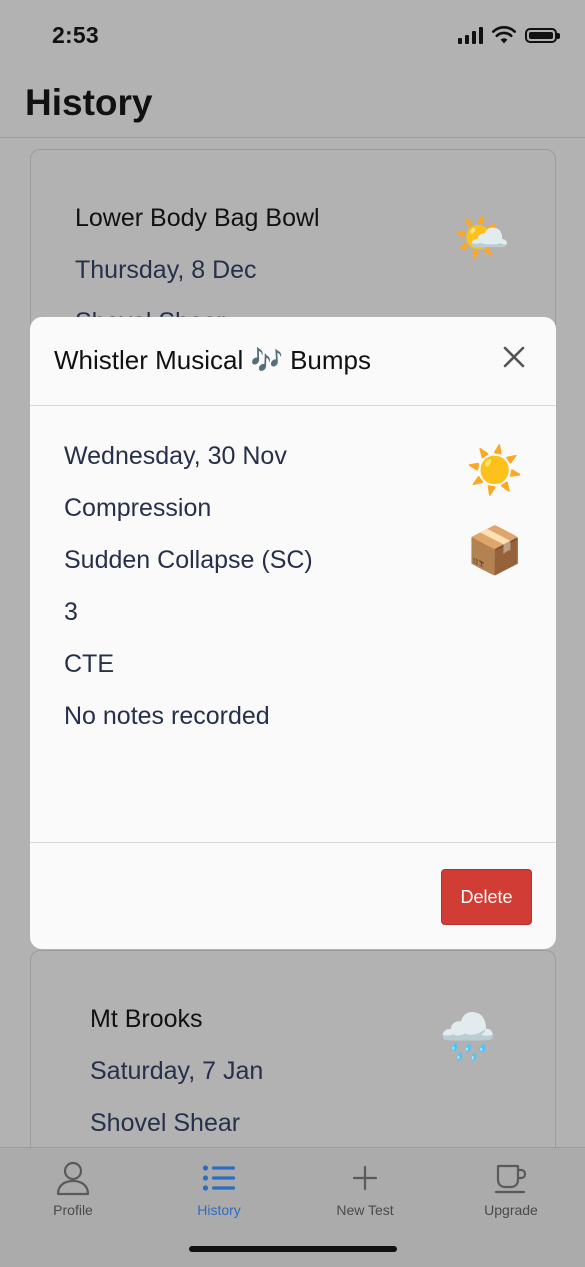 The image size is (585, 1267). What do you see at coordinates (468, 1036) in the screenshot?
I see `rain-cloud-icon: 🌧️` at bounding box center [468, 1036].